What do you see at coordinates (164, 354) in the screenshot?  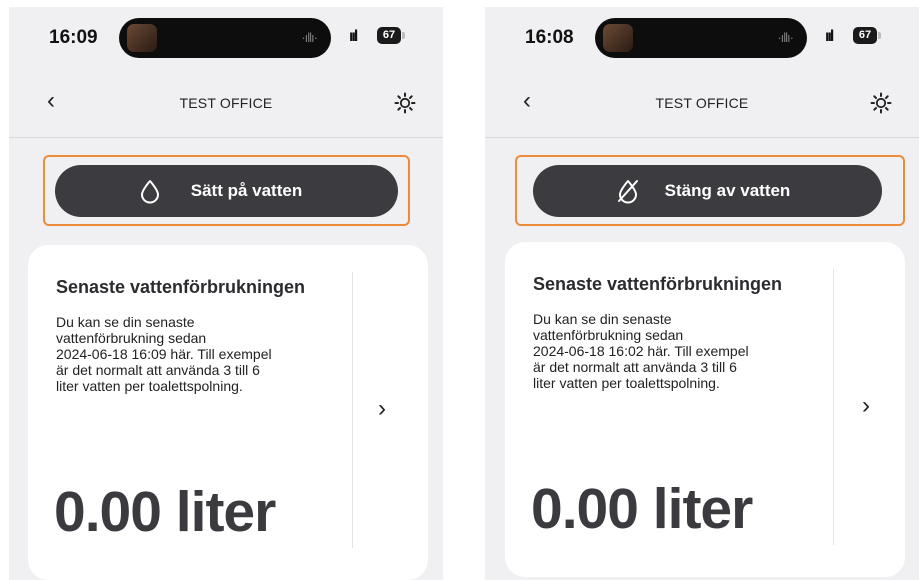 I see `description-line: 2024-06-18 16:09 här. Till exempel` at bounding box center [164, 354].